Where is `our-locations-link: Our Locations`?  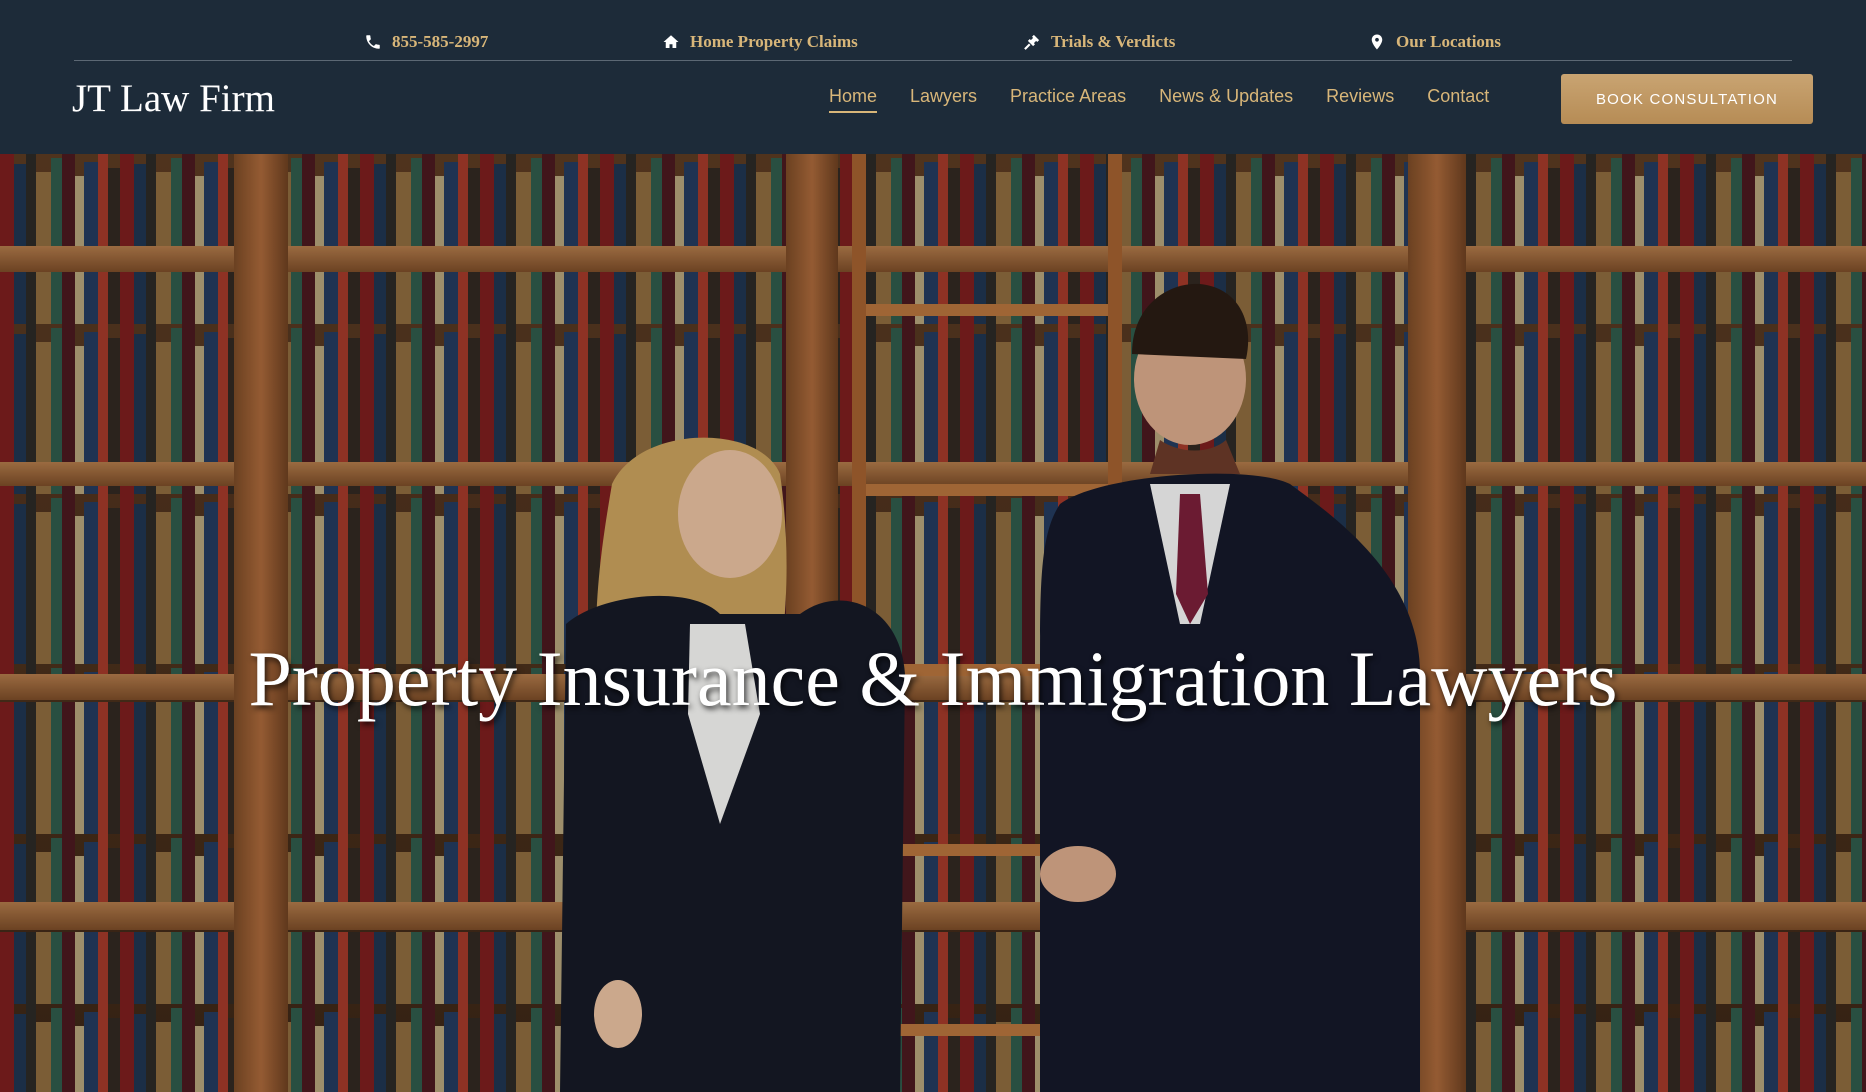
our-locations-link: Our Locations is located at coordinates (1434, 42).